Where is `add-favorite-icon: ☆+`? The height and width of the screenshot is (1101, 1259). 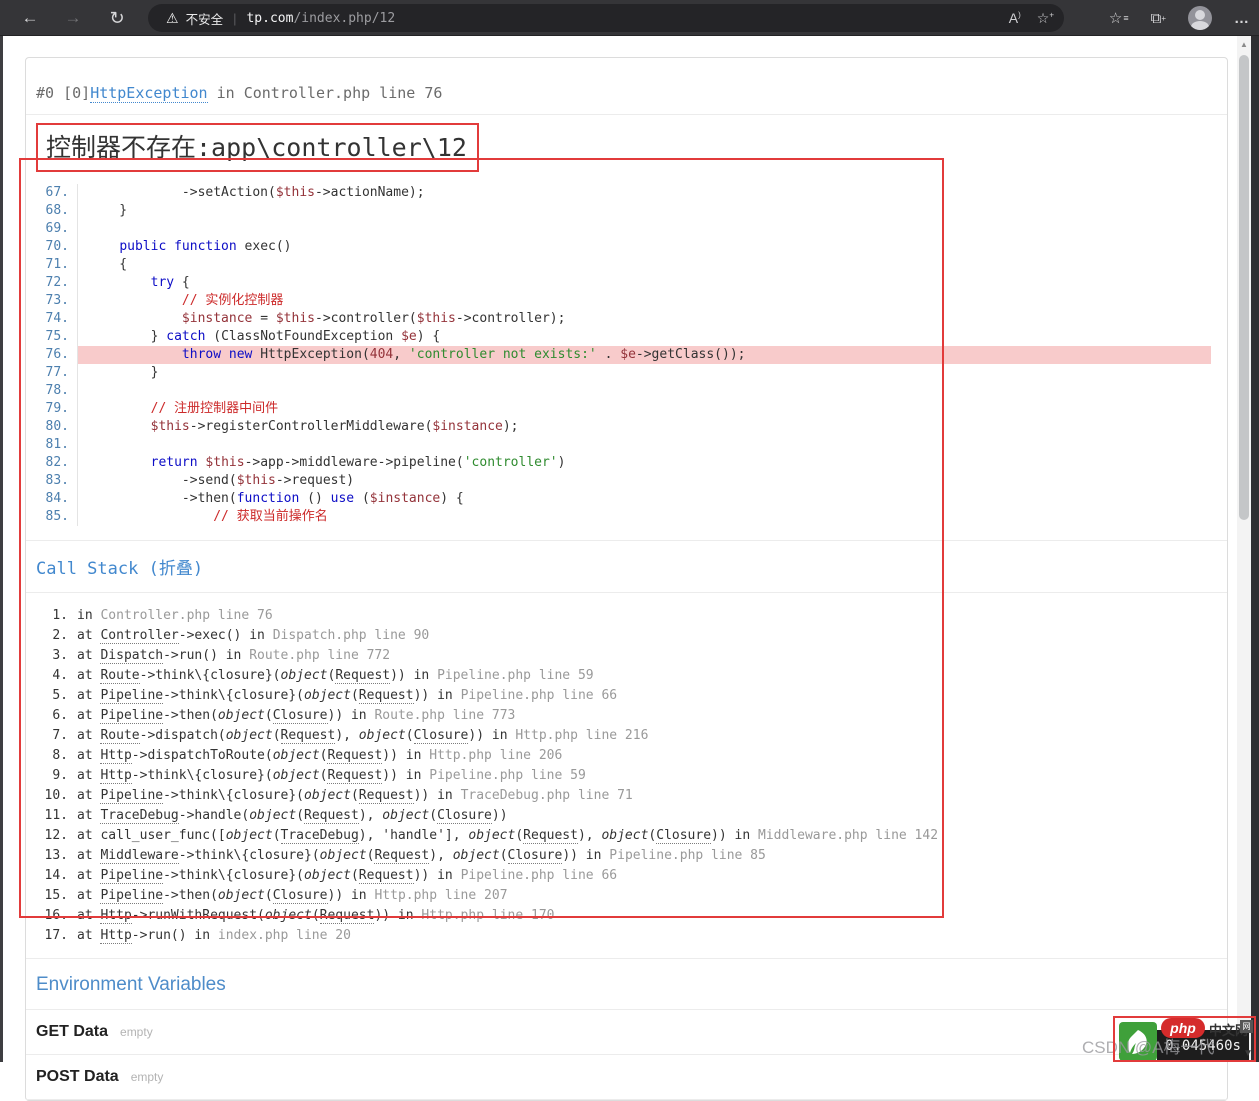 add-favorite-icon: ☆+ is located at coordinates (1045, 18).